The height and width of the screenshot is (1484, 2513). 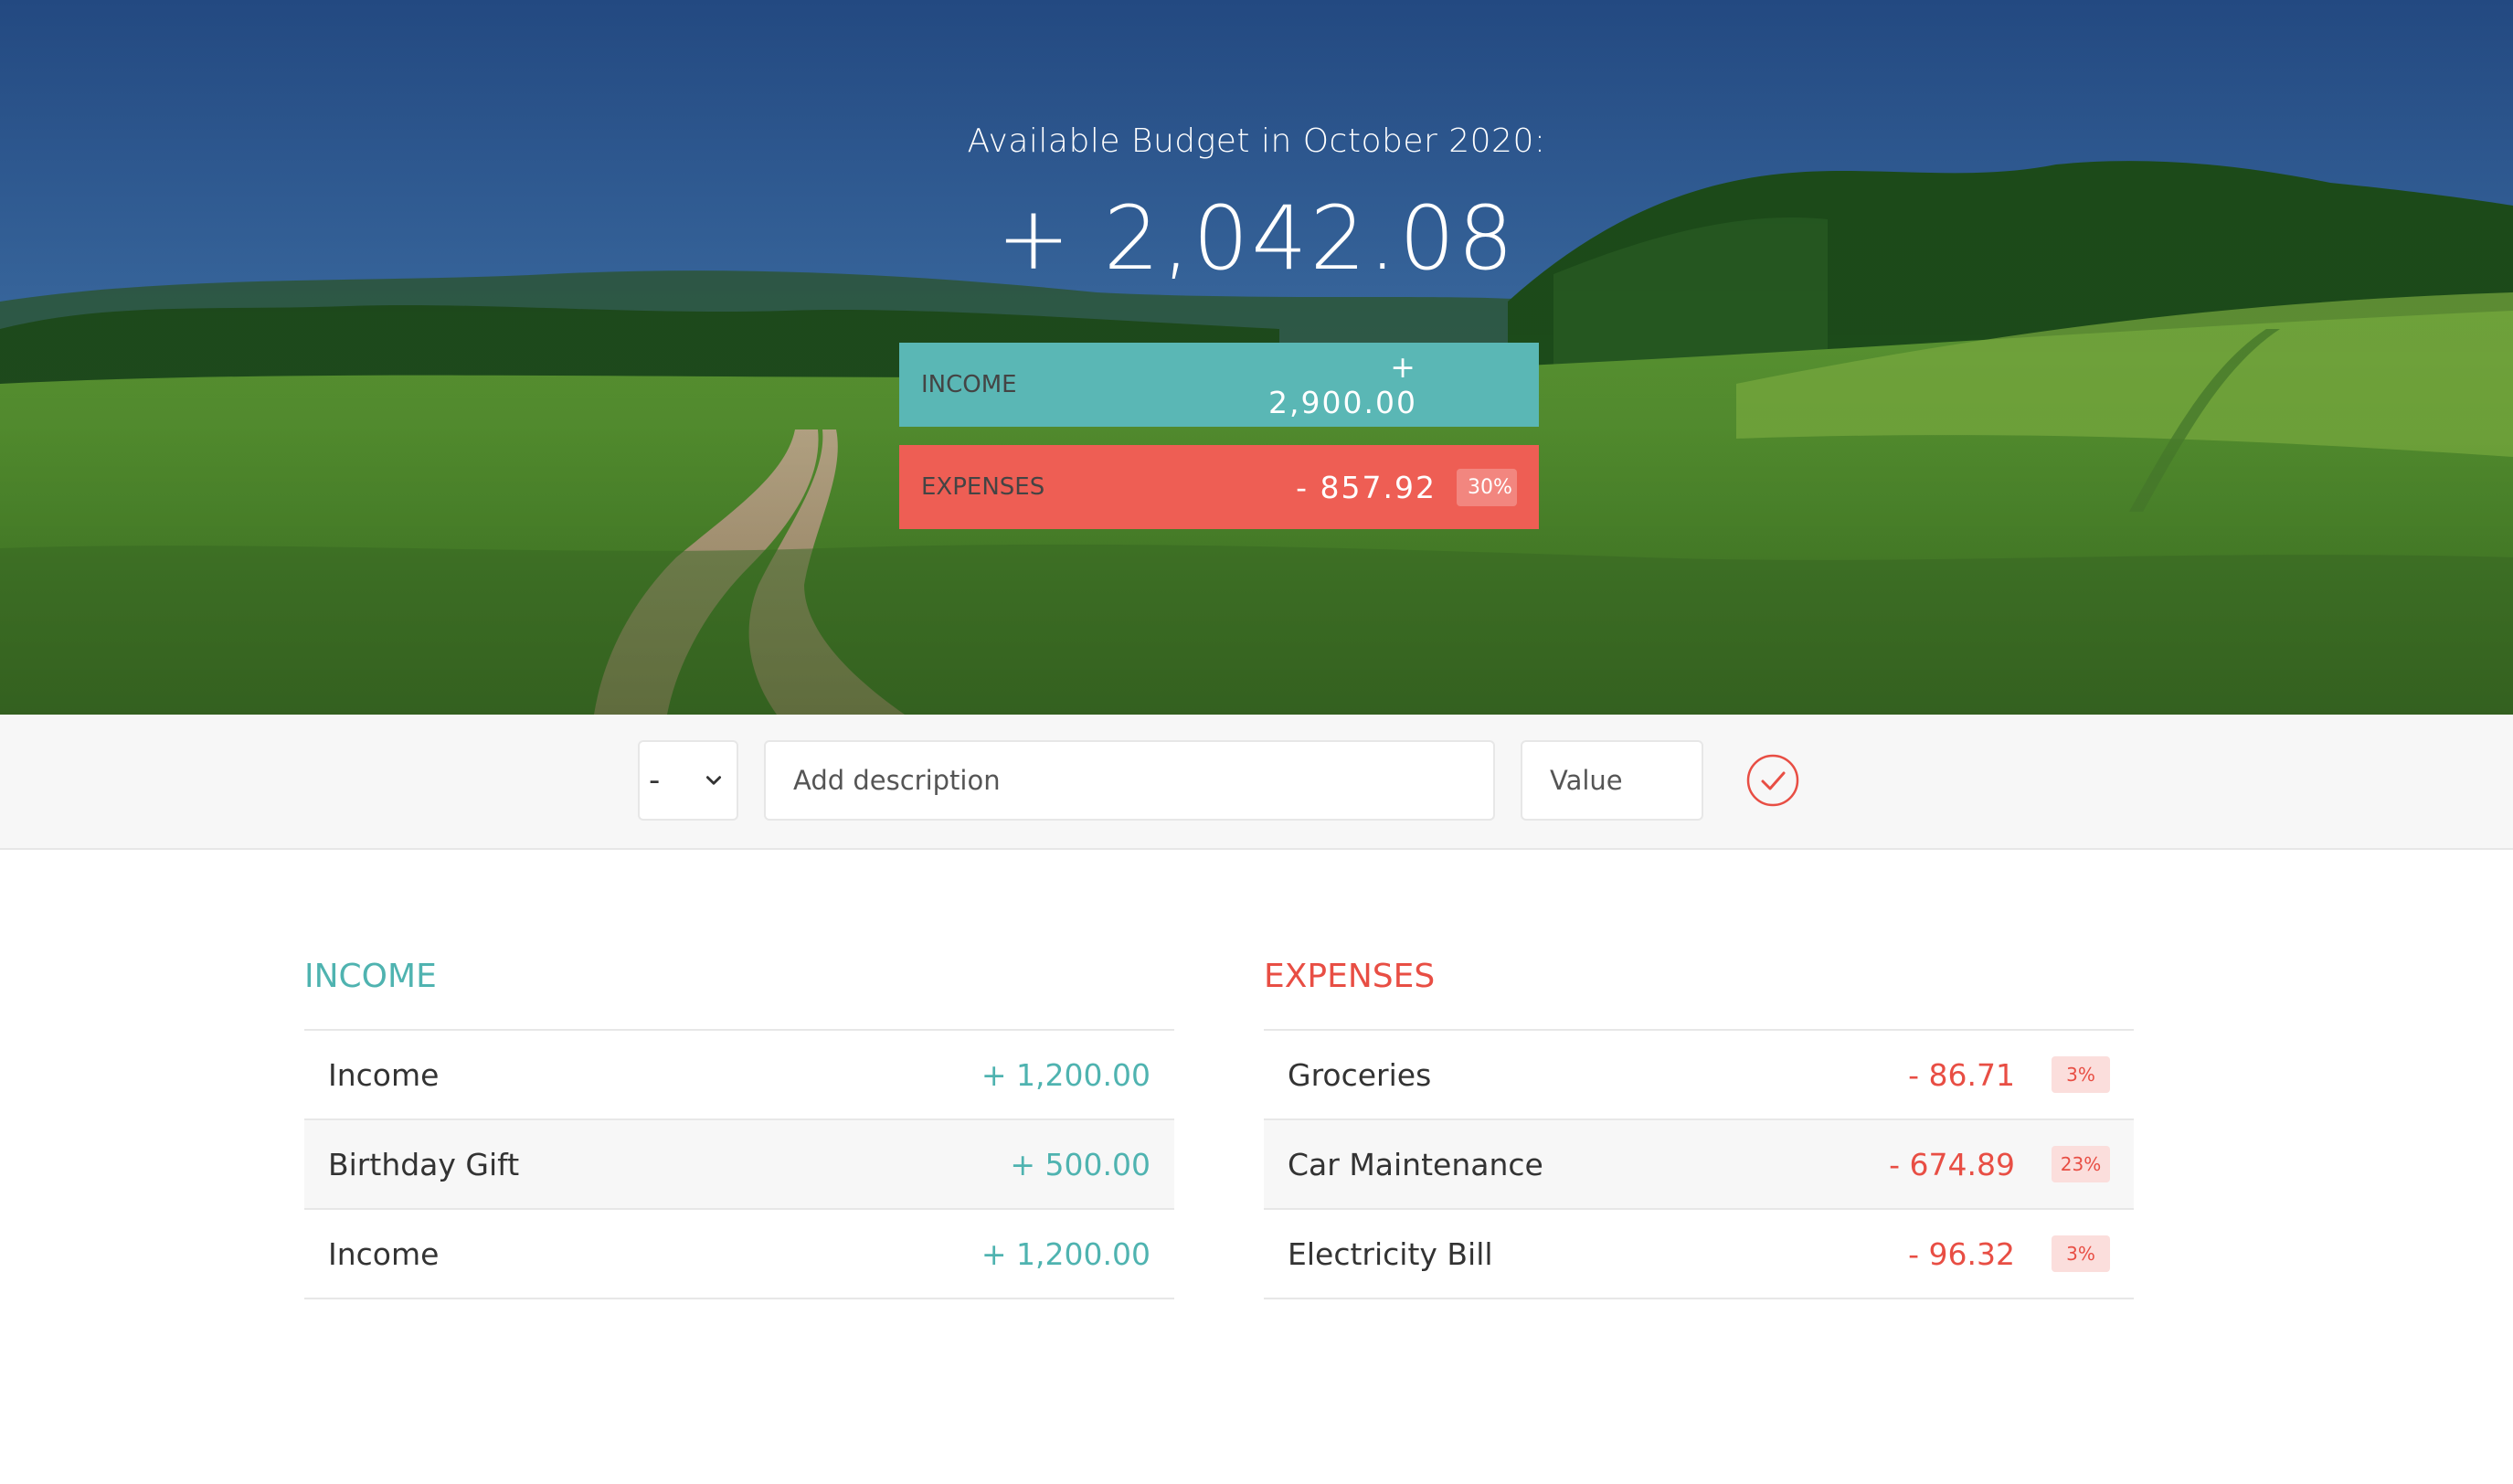 I want to click on income-summary-label: Income, so click(x=969, y=384).